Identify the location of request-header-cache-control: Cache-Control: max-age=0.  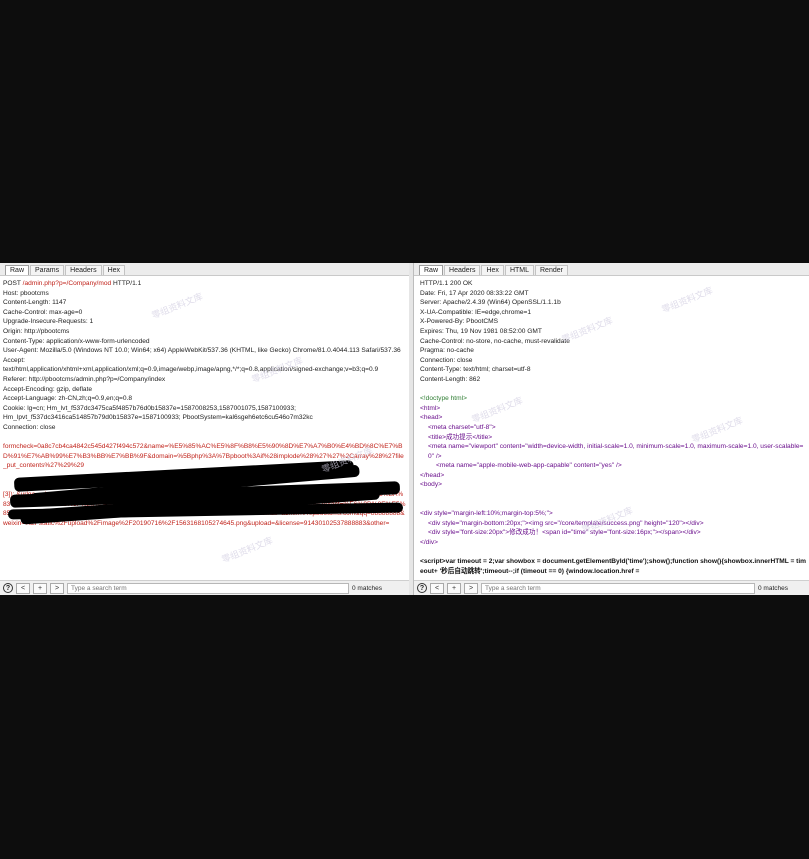
(43, 312).